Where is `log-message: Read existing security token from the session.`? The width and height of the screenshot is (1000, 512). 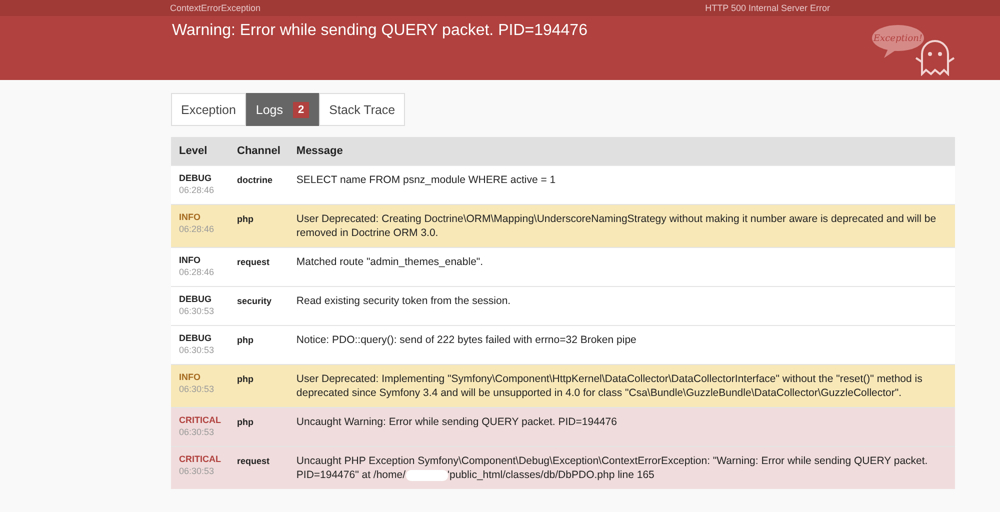
log-message: Read existing security token from the session. is located at coordinates (404, 301).